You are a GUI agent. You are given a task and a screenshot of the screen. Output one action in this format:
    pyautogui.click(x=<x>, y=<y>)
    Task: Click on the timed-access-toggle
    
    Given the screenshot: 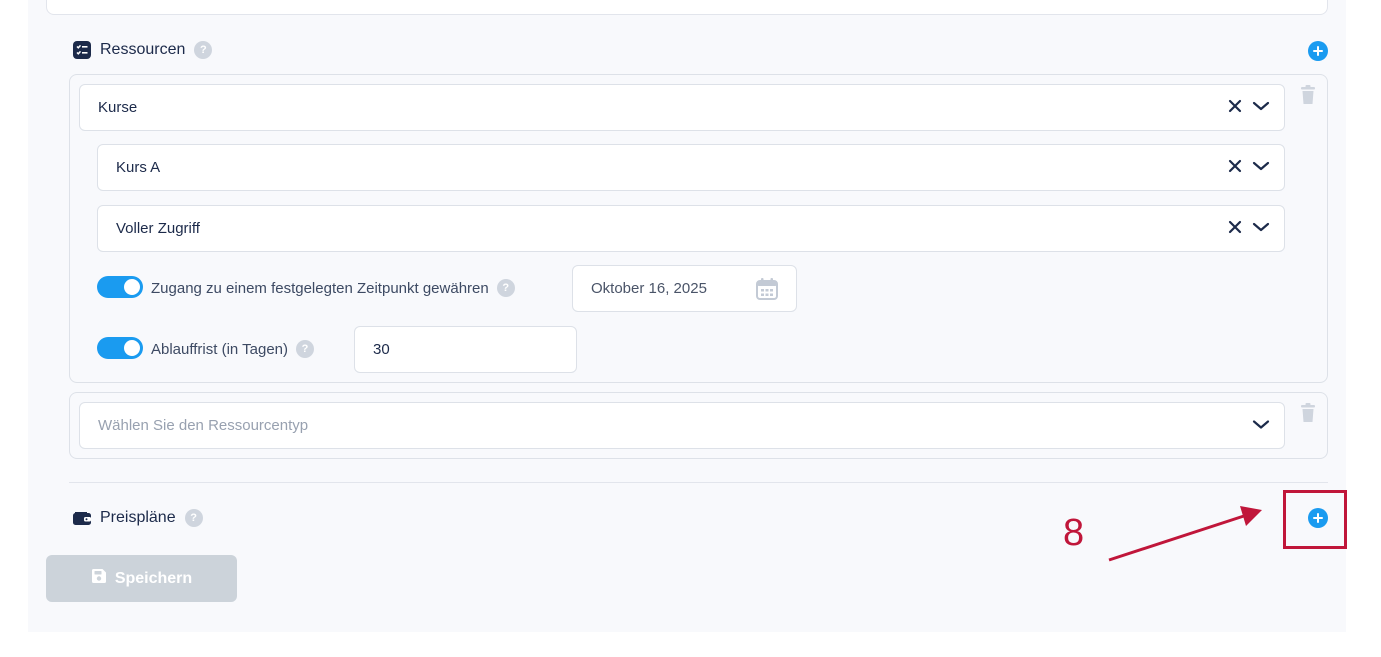 What is the action you would take?
    pyautogui.click(x=120, y=287)
    